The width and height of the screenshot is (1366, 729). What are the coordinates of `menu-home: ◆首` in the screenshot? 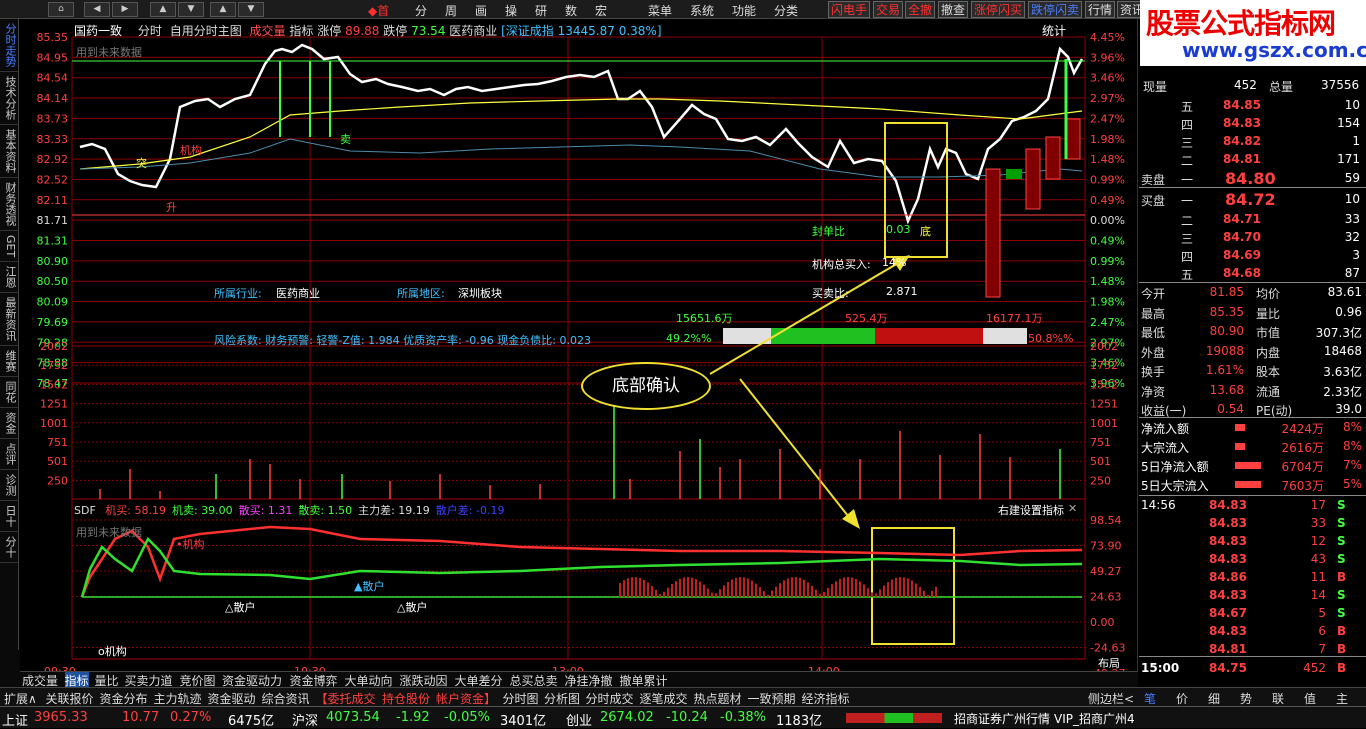 It's located at (378, 10).